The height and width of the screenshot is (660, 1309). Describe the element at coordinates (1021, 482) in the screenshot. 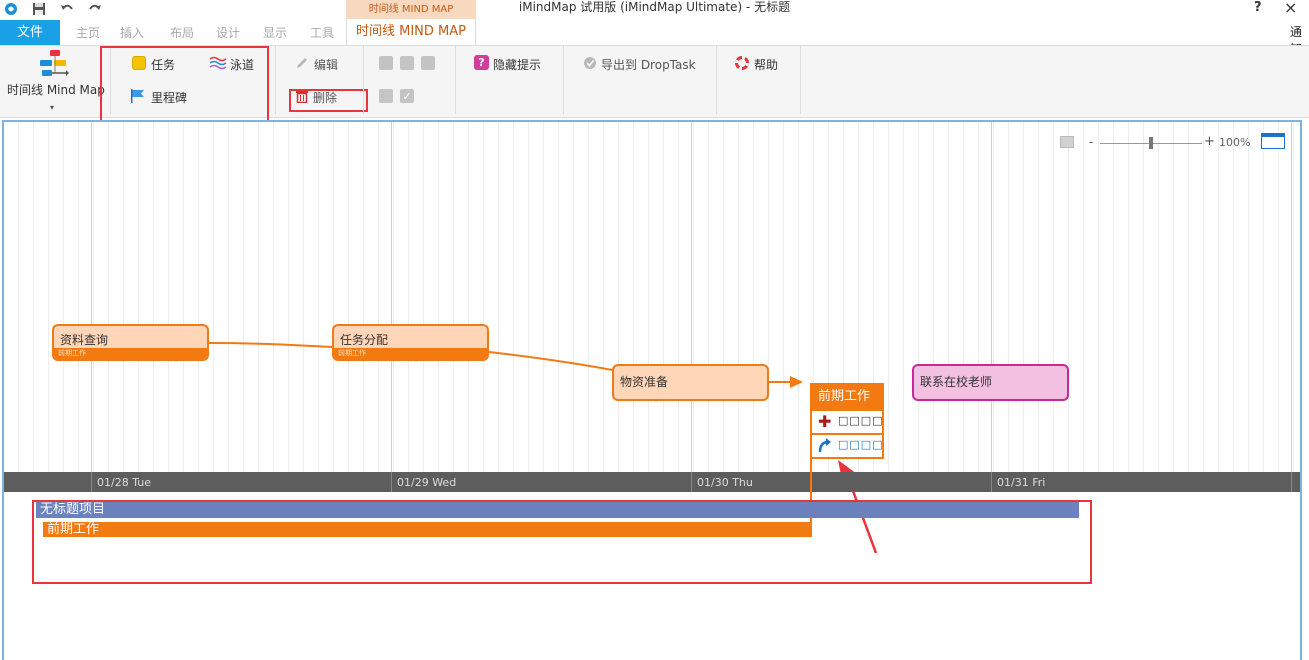

I see `date-label: 01/31 Fri` at that location.